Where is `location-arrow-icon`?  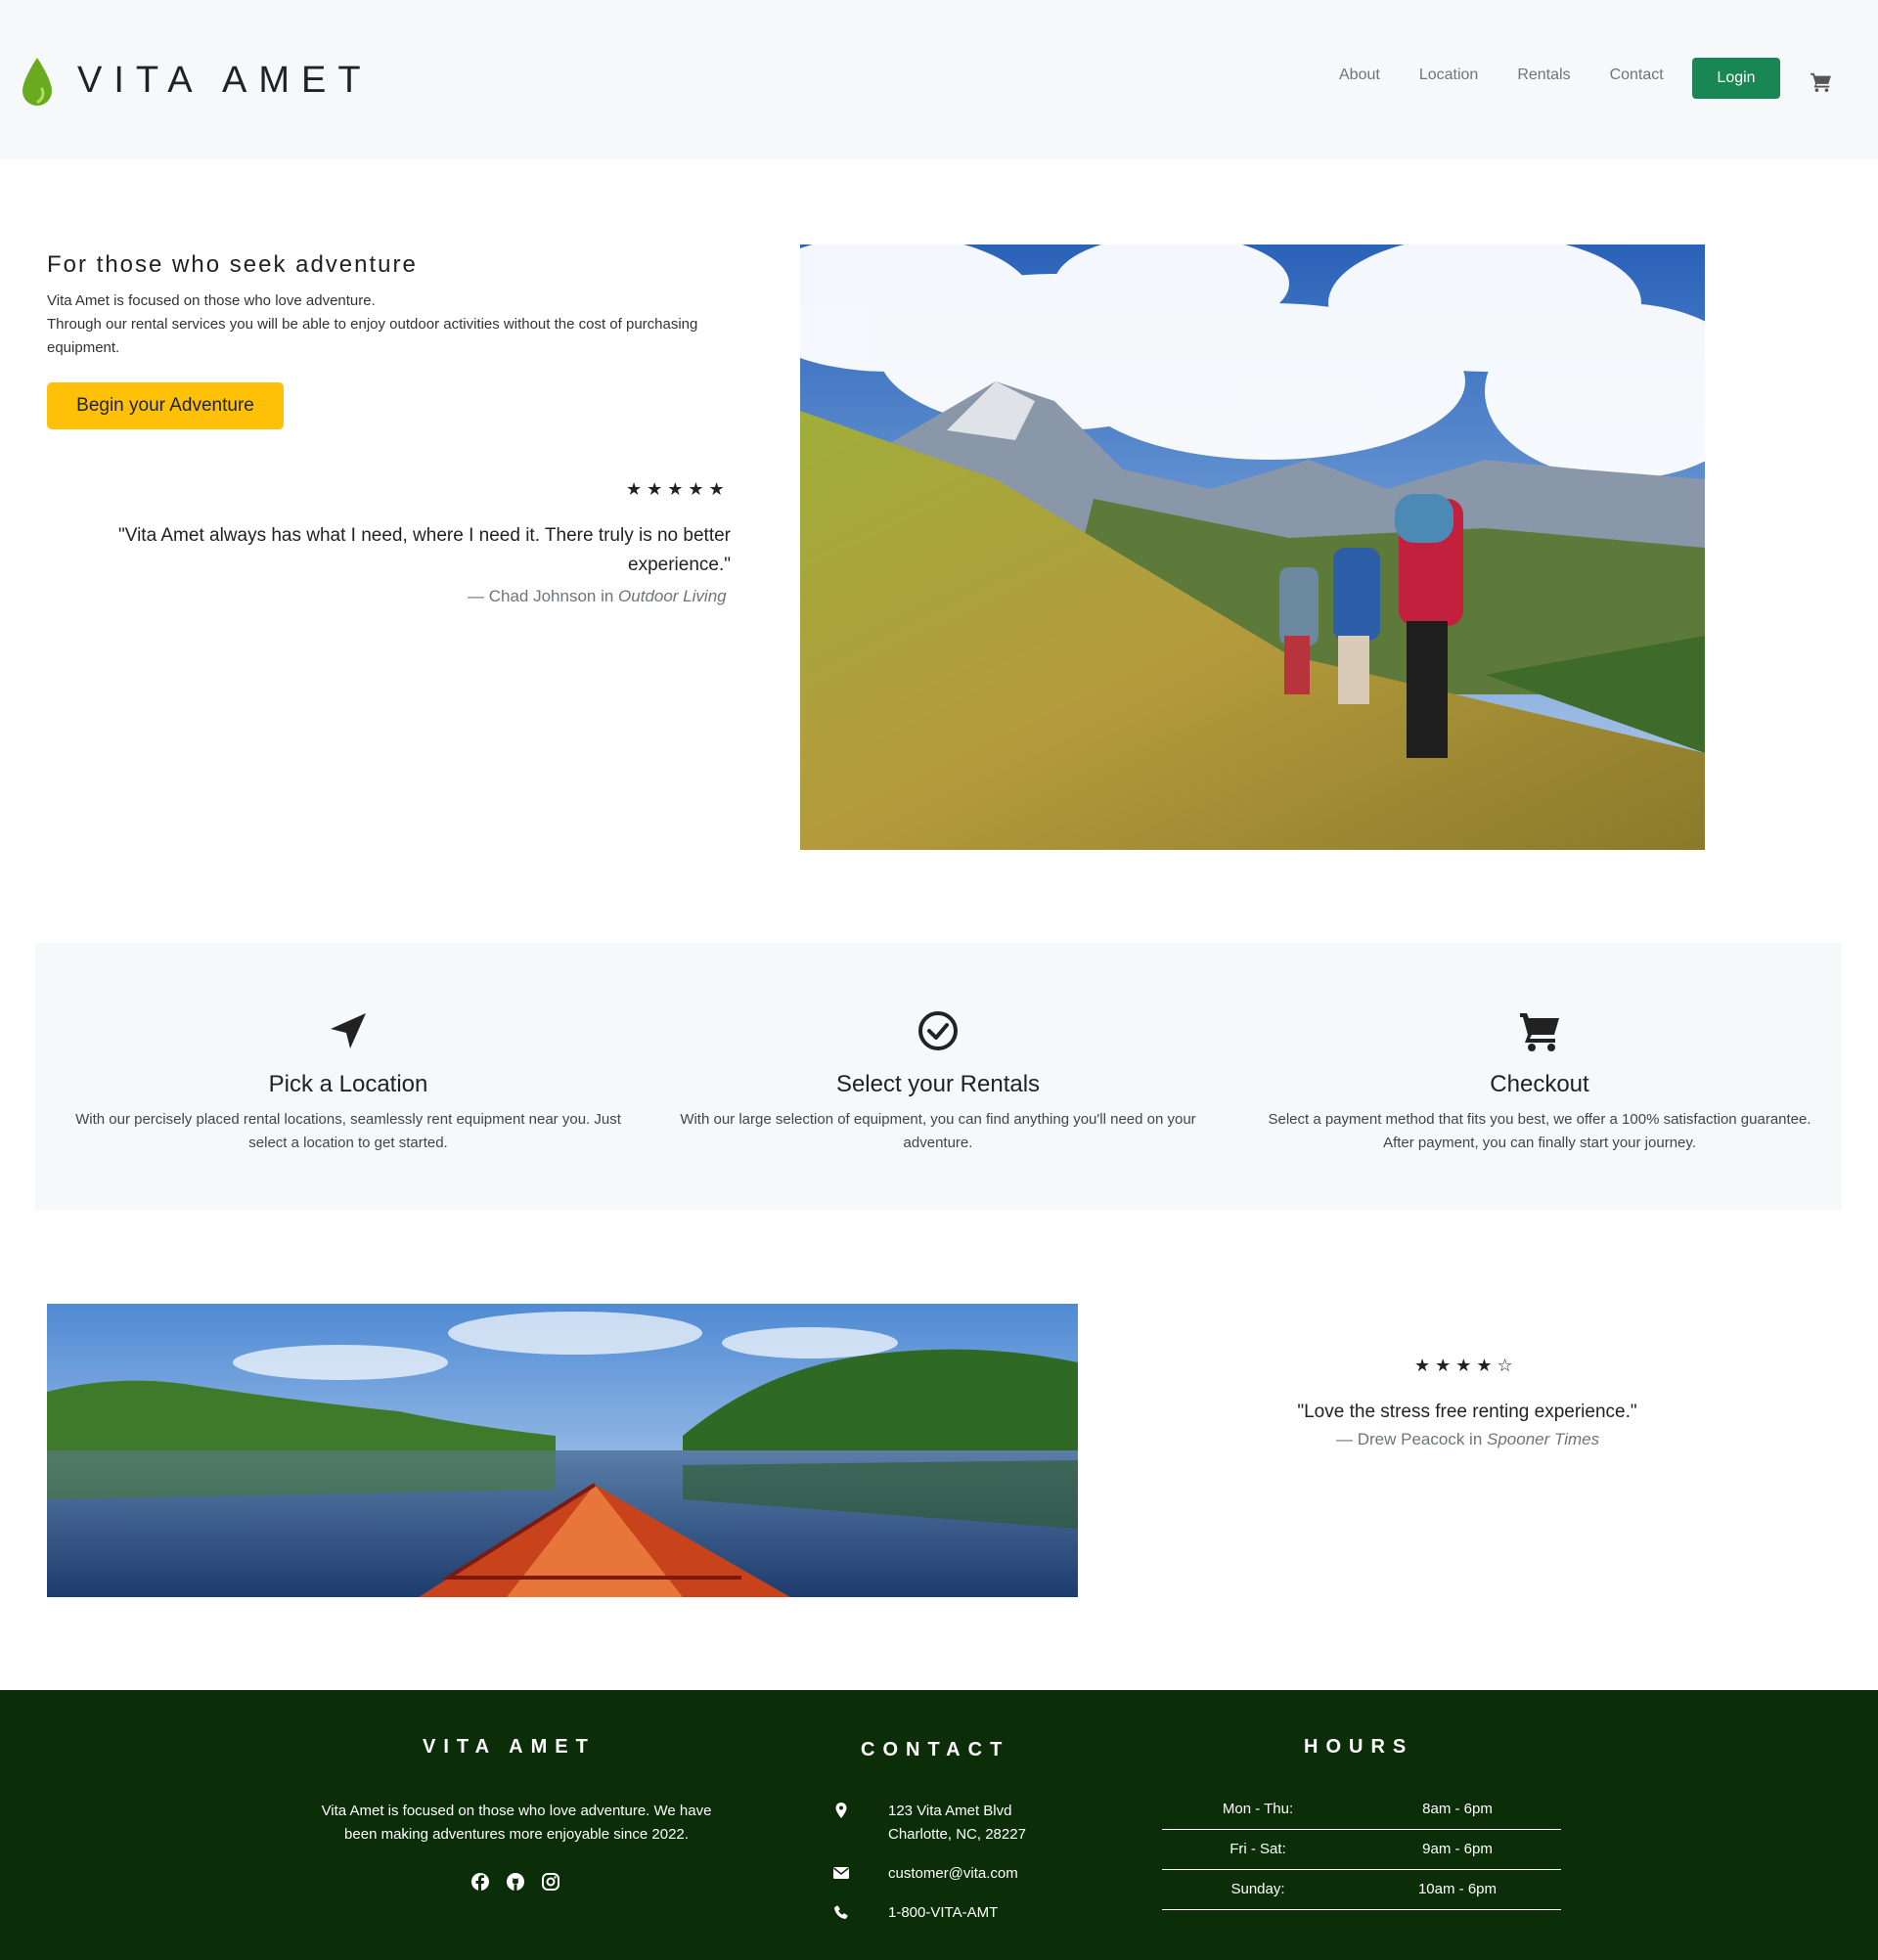
location-arrow-icon is located at coordinates (348, 1030).